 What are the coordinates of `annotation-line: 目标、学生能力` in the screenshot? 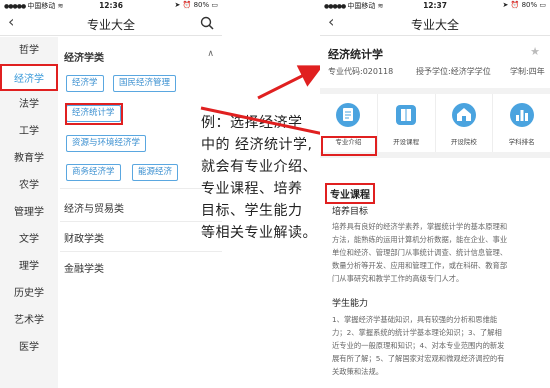 It's located at (252, 211).